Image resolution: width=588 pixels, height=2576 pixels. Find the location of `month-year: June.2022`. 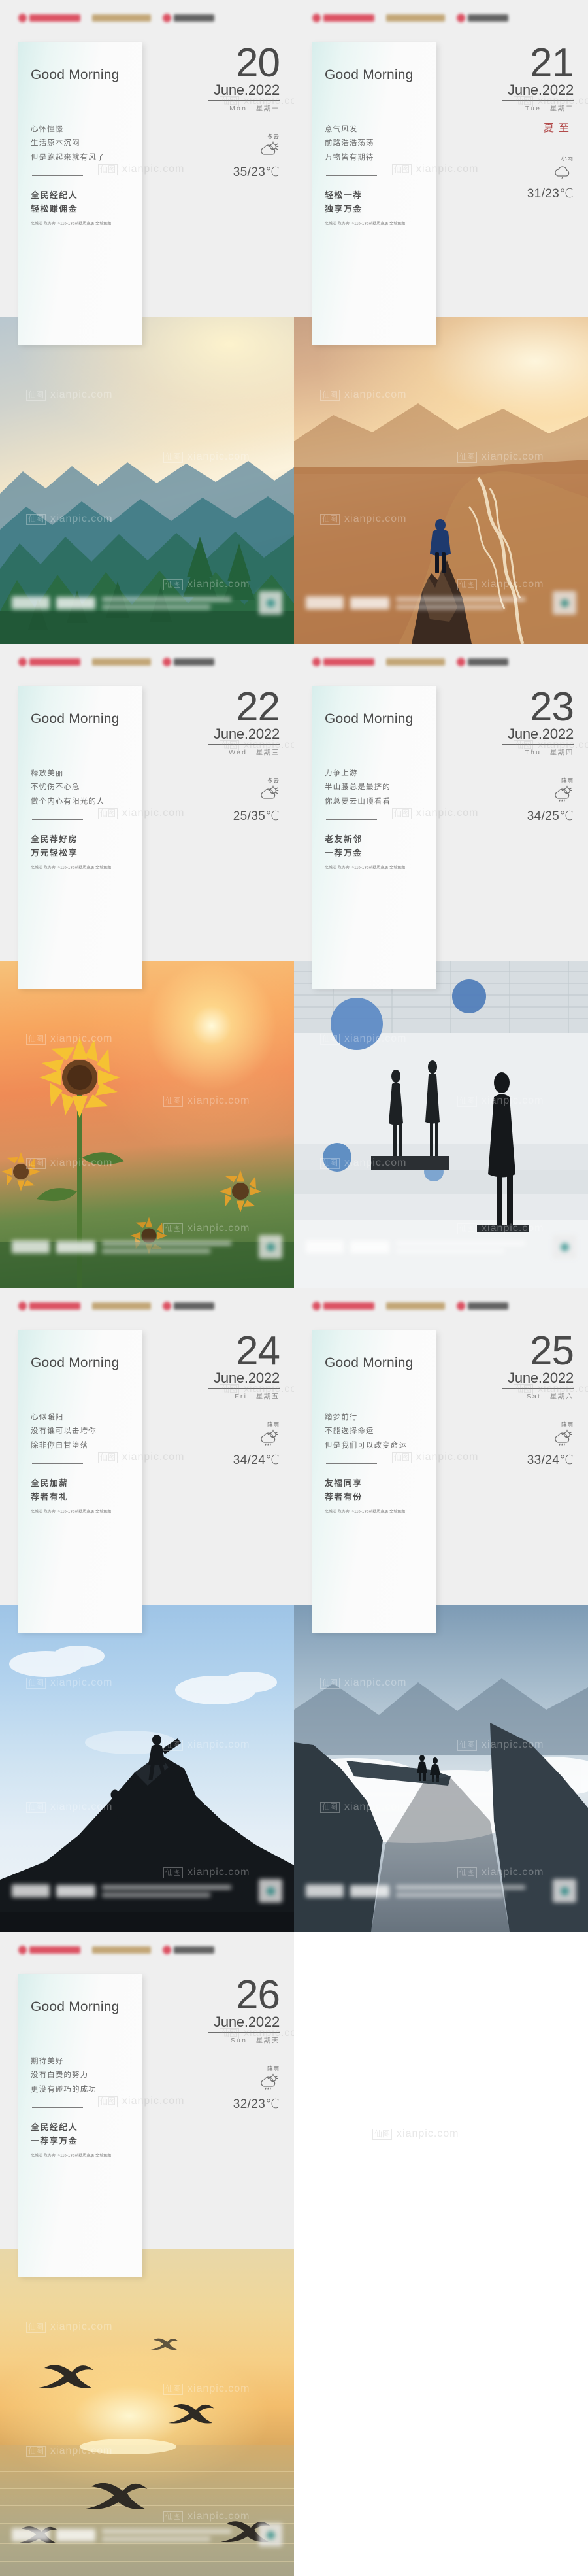

month-year: June.2022 is located at coordinates (541, 1377).